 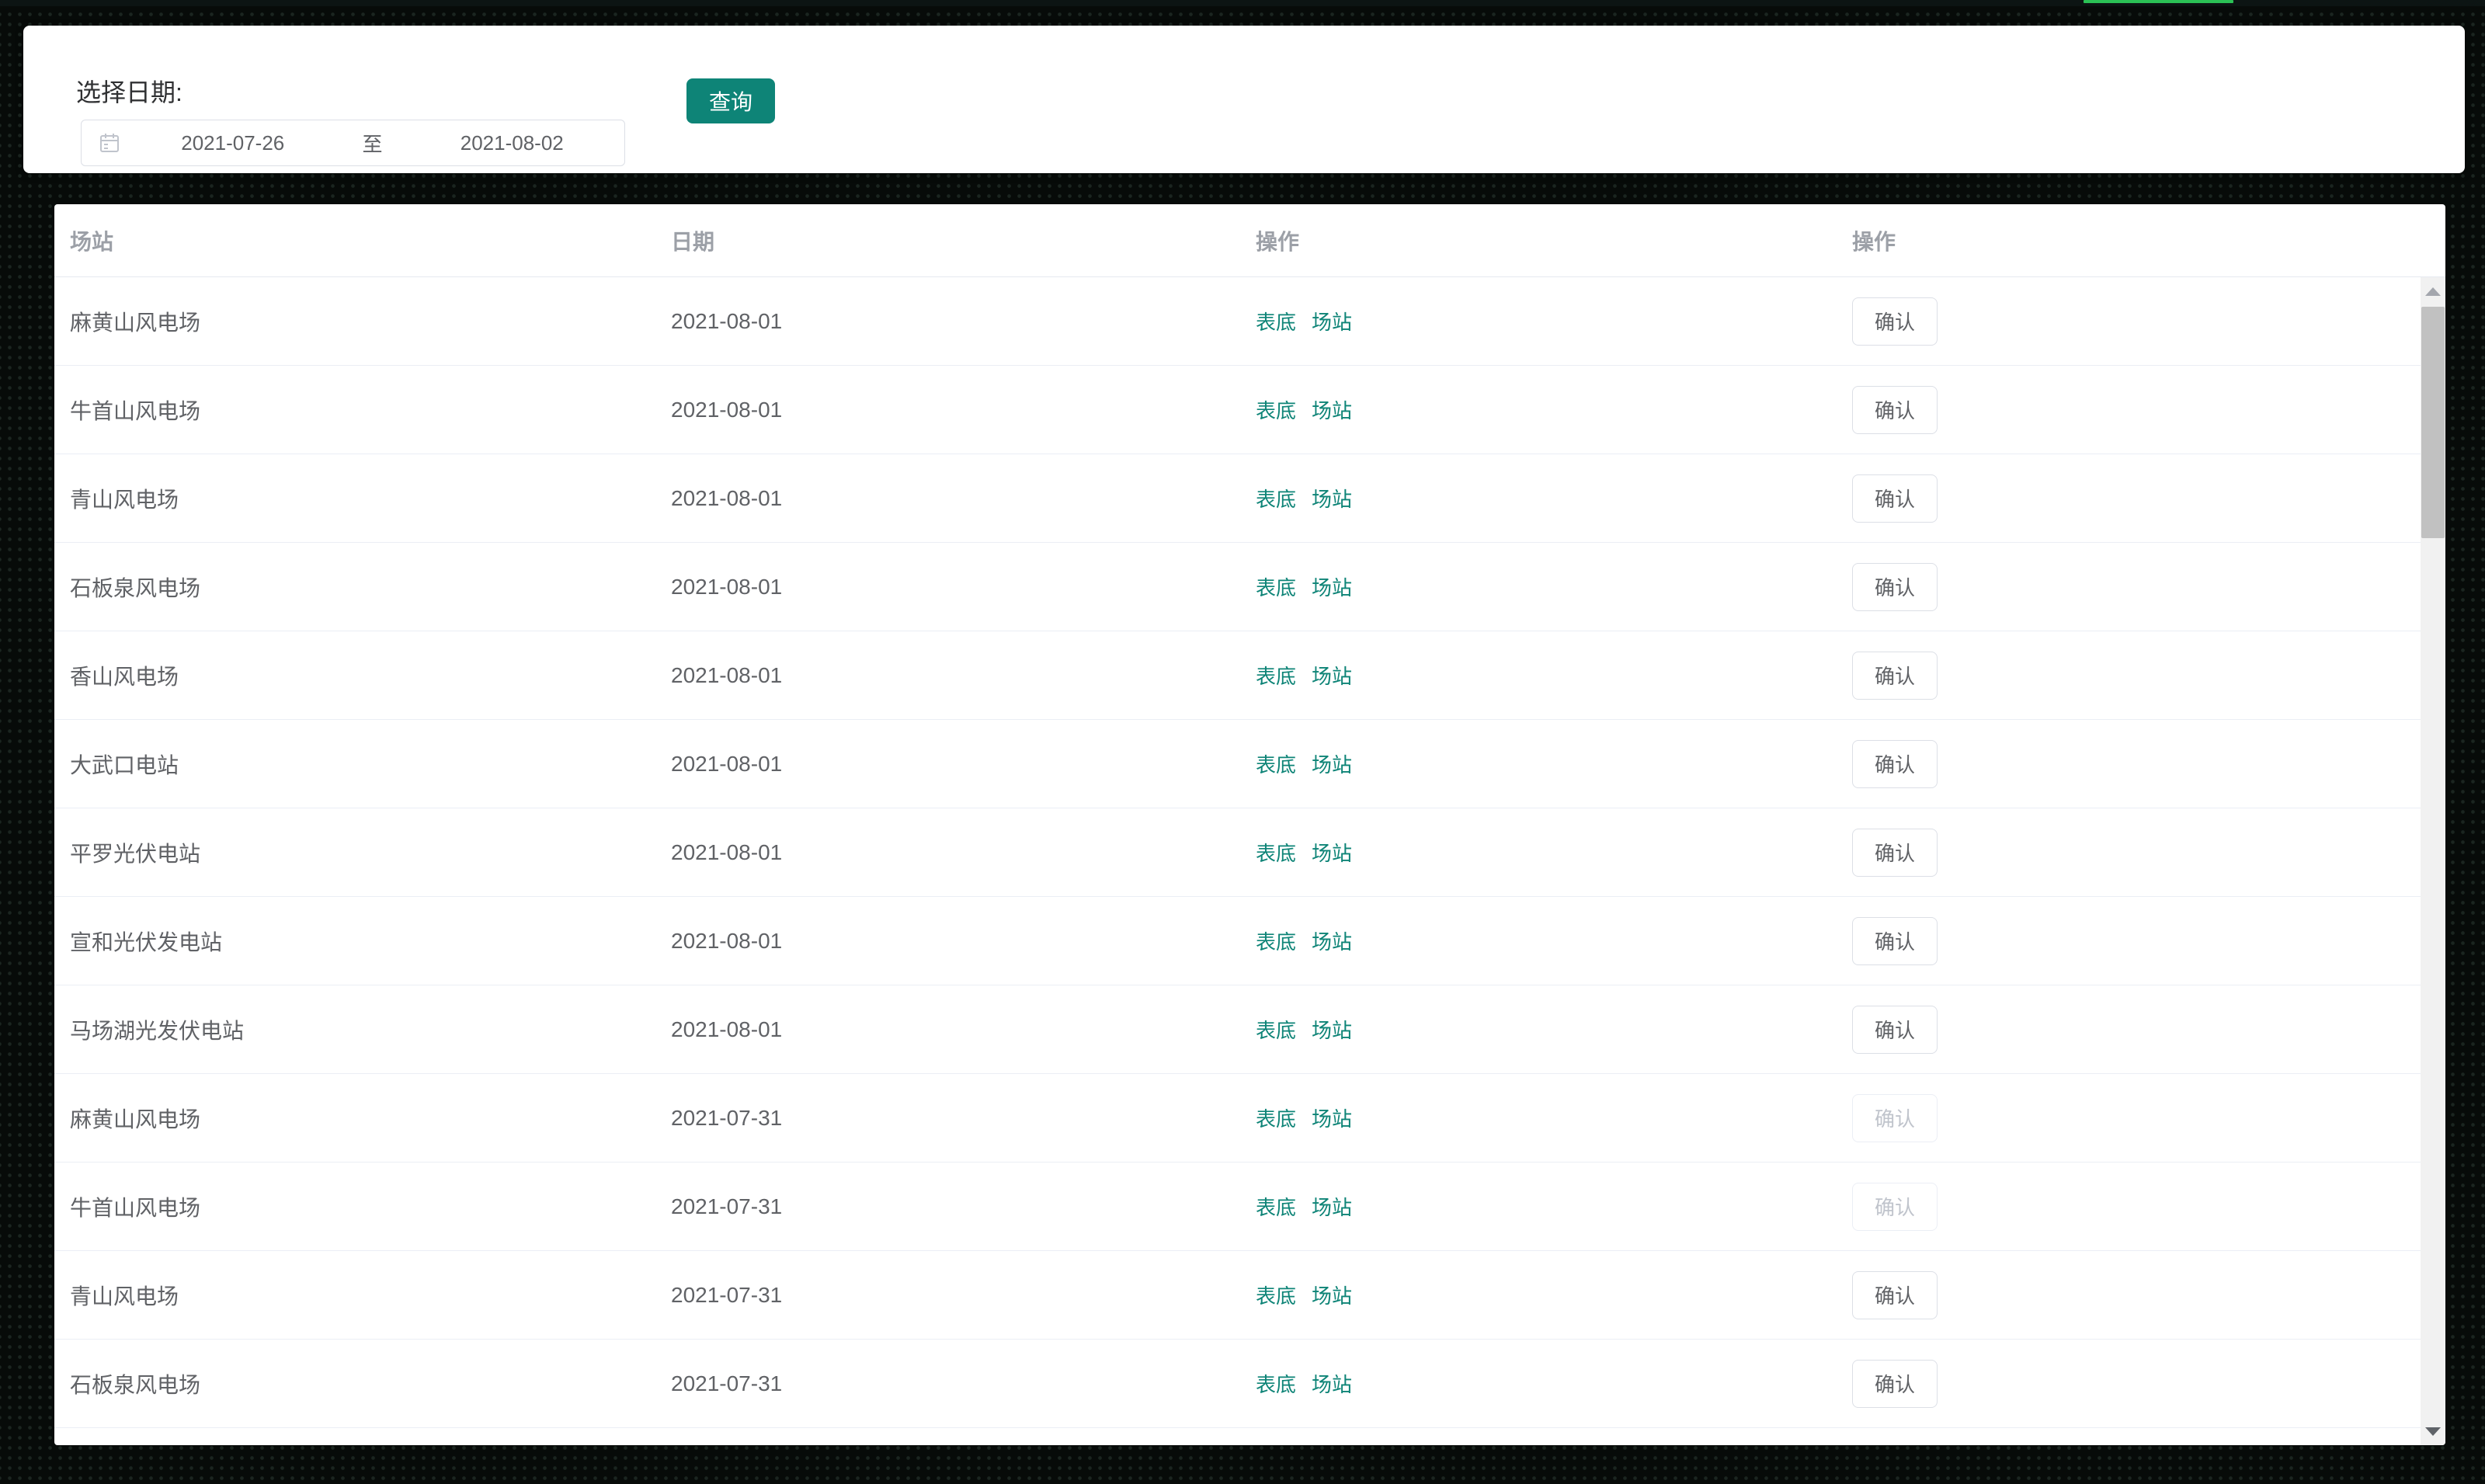 I want to click on station-cell: 青山风电场, so click(x=125, y=1296).